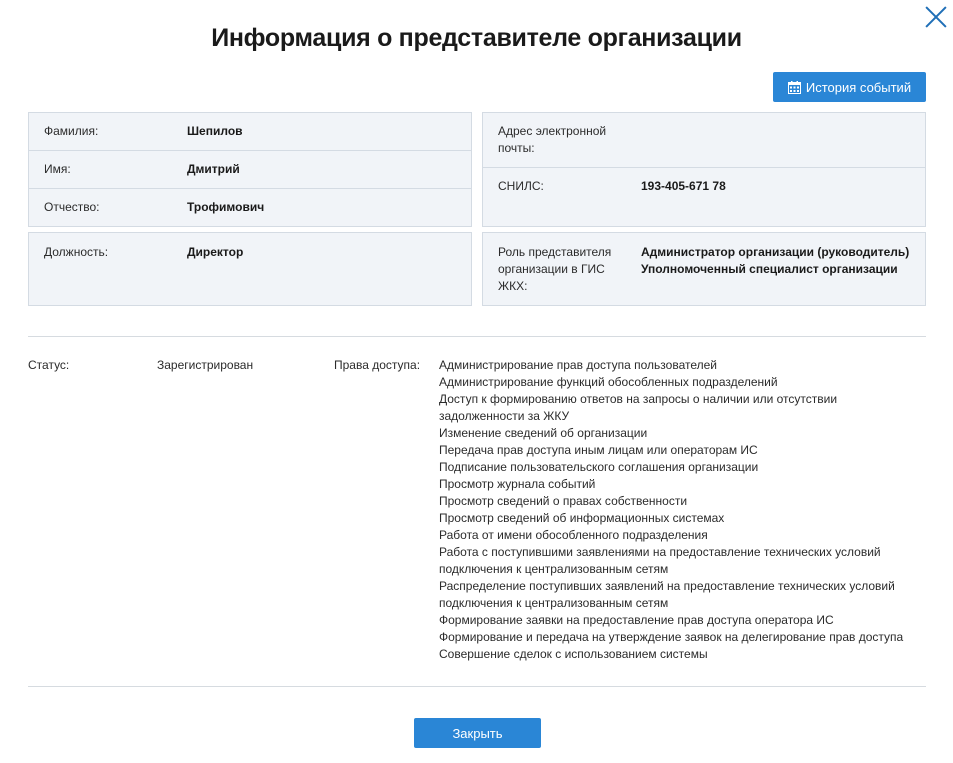 This screenshot has height=763, width=953. Describe the element at coordinates (858, 87) in the screenshot. I see `history-button-label: История событий` at that location.